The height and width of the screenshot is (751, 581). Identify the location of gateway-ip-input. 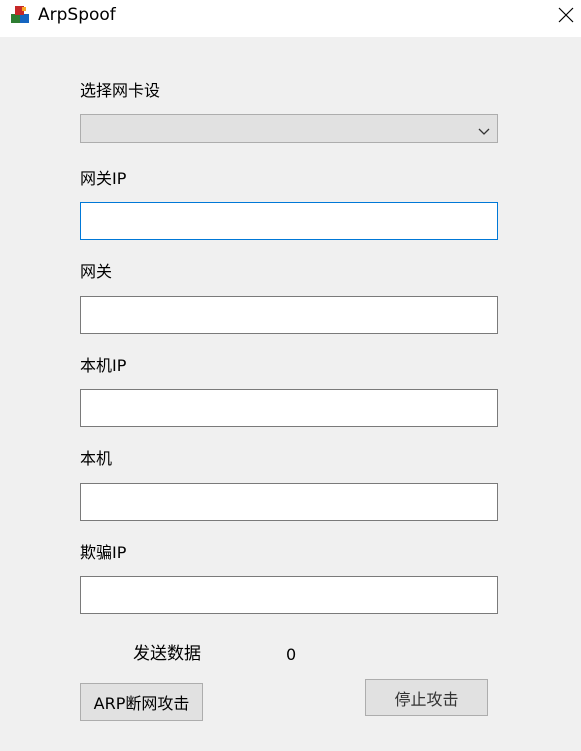
(289, 221).